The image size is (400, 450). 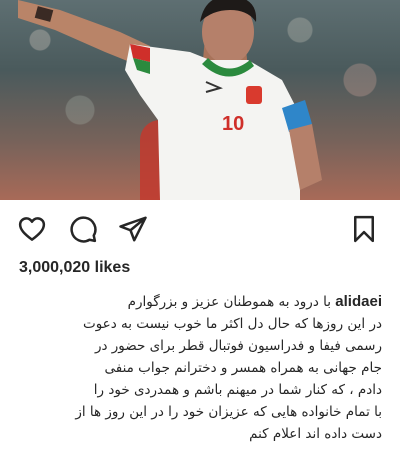 I want to click on share-icon, so click(x=133, y=229).